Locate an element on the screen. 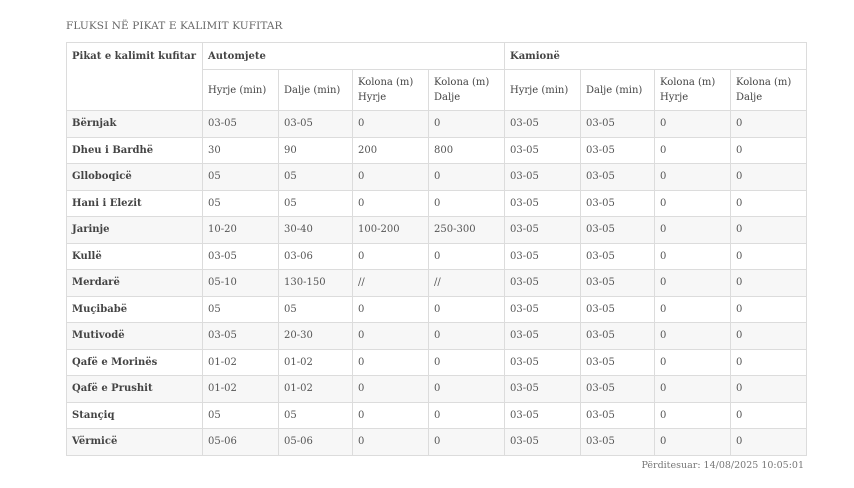 The height and width of the screenshot is (488, 854). table-cell: 03-06 is located at coordinates (315, 256).